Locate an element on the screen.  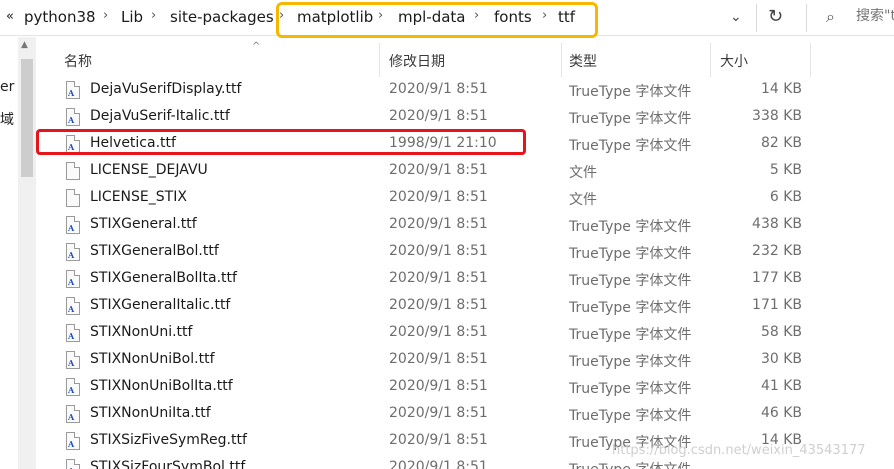
file-name: DejaVuSerifDisplay.ttf is located at coordinates (166, 89).